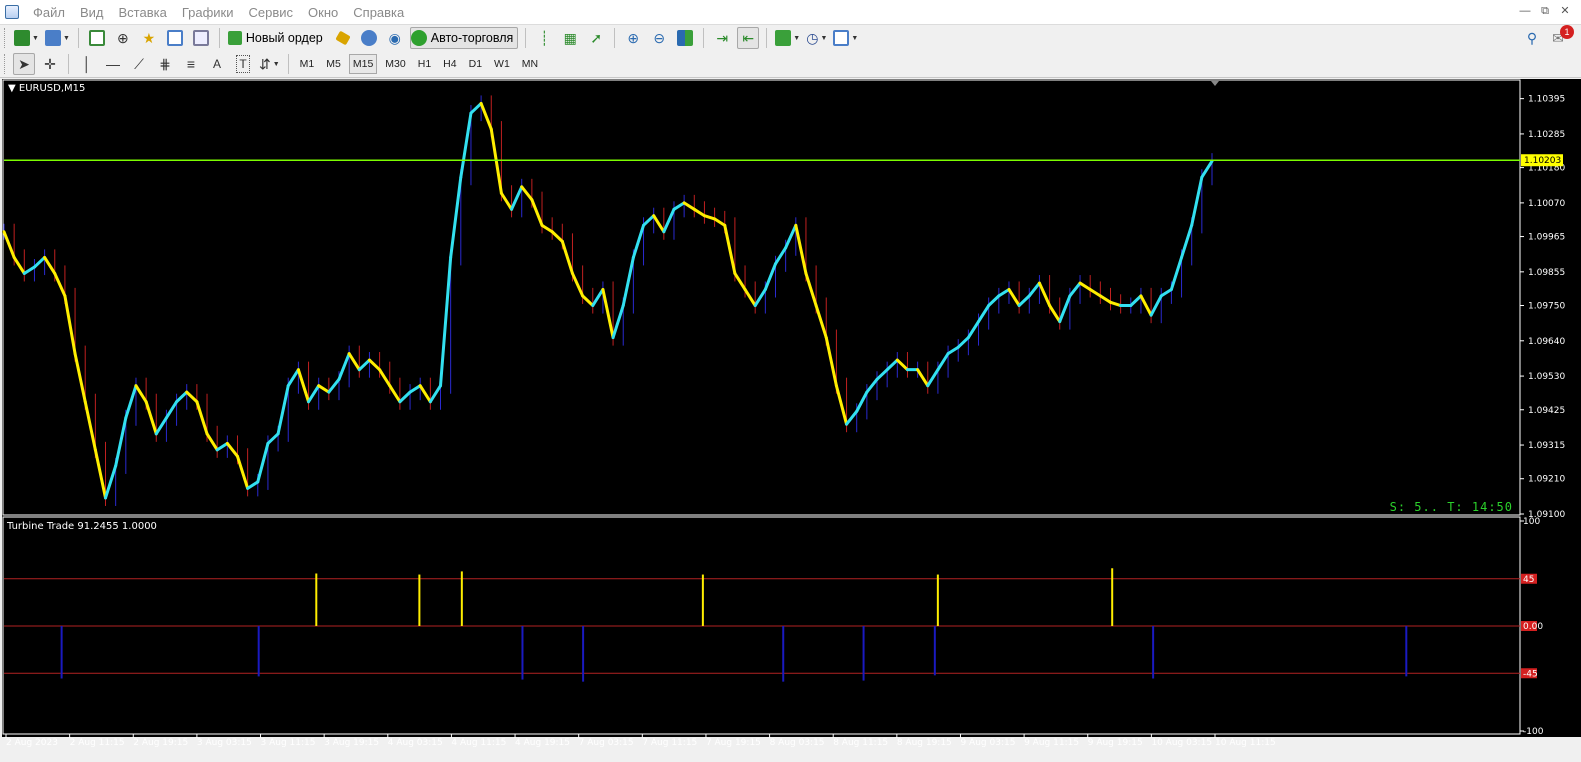 The height and width of the screenshot is (762, 1581). I want to click on signals-button: ◉, so click(395, 38).